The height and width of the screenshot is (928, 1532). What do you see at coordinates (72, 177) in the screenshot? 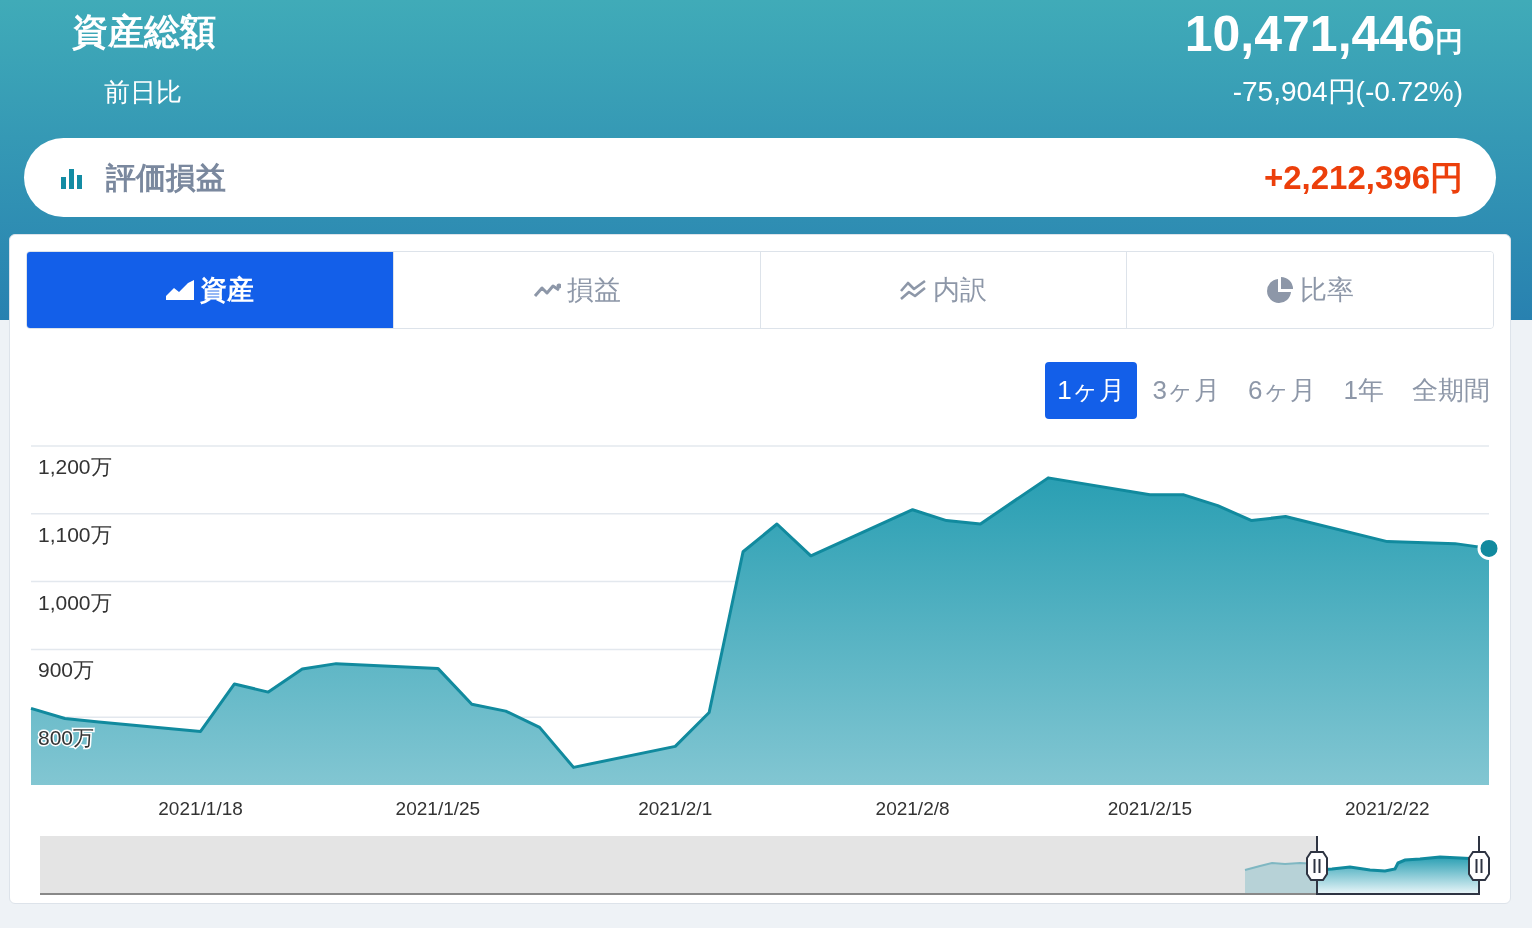
I see `bar-chart-icon` at bounding box center [72, 177].